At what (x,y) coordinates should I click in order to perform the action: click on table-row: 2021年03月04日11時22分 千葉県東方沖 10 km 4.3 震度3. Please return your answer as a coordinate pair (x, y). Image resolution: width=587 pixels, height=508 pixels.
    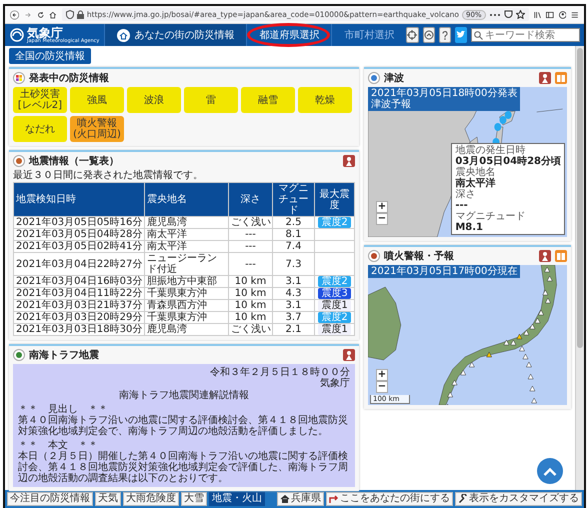
    Looking at the image, I should click on (184, 294).